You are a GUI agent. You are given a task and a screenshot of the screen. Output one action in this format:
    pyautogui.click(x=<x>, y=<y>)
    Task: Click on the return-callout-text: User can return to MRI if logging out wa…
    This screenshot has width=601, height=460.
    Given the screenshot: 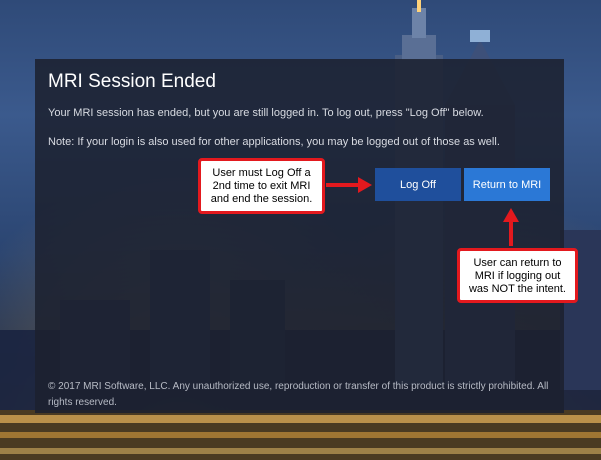 What is the action you would take?
    pyautogui.click(x=517, y=276)
    